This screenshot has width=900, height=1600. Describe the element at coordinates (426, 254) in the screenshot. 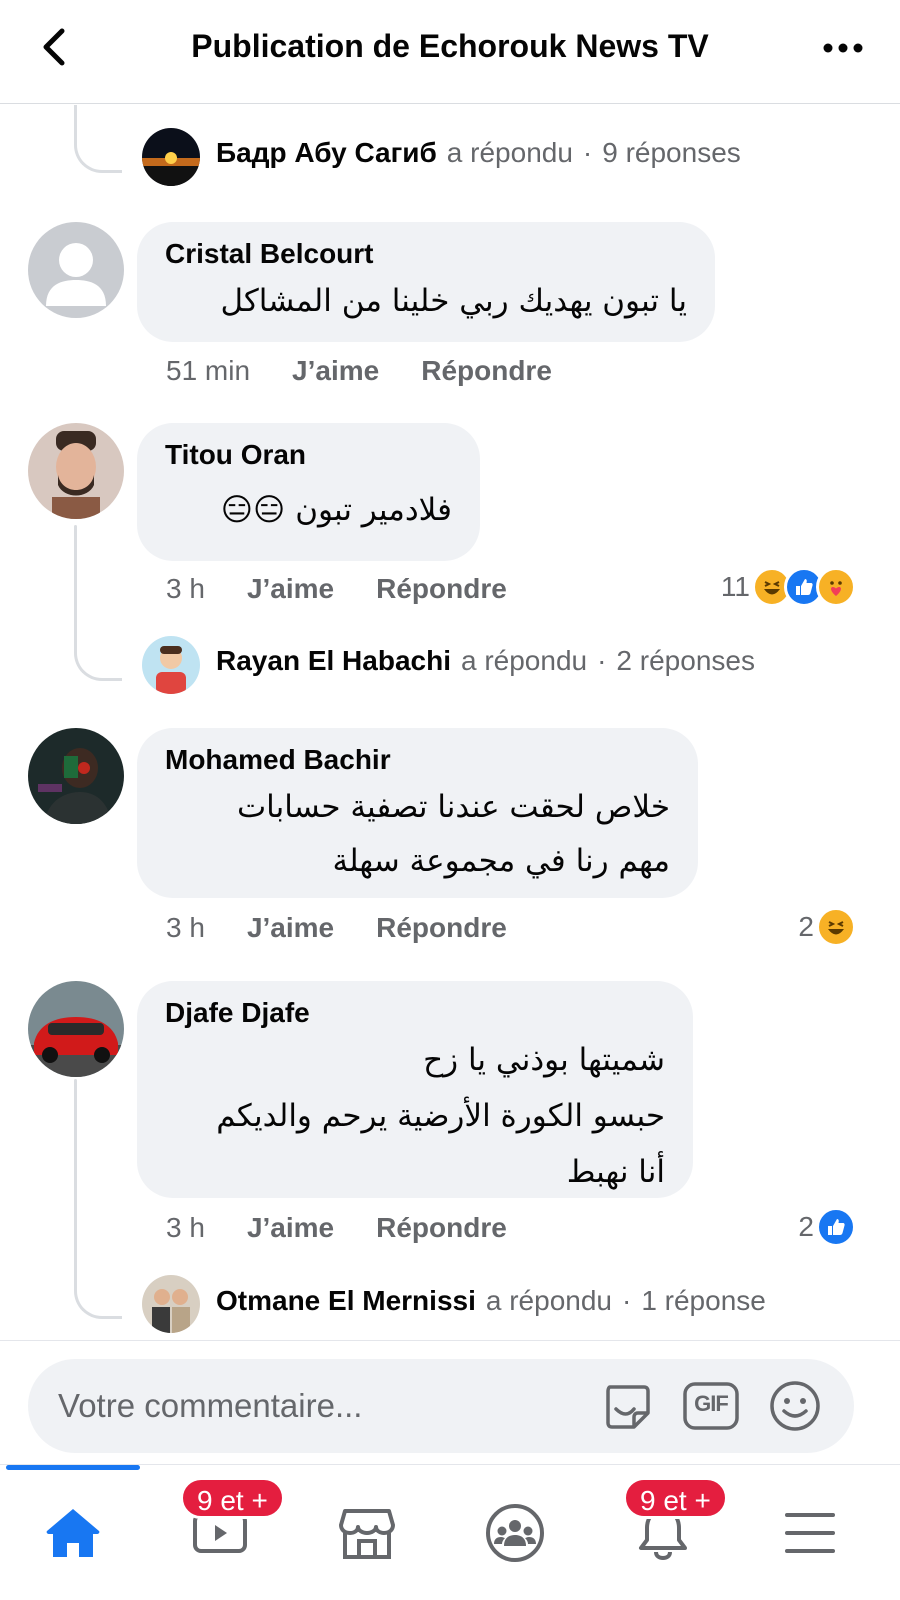

I see `comment-author: Cristal Belcourt` at that location.